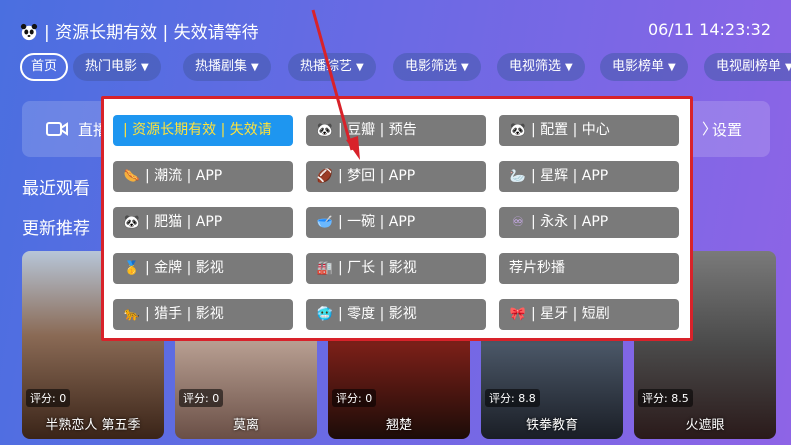  I want to click on recent-section-title: 最近观看, so click(56, 189).